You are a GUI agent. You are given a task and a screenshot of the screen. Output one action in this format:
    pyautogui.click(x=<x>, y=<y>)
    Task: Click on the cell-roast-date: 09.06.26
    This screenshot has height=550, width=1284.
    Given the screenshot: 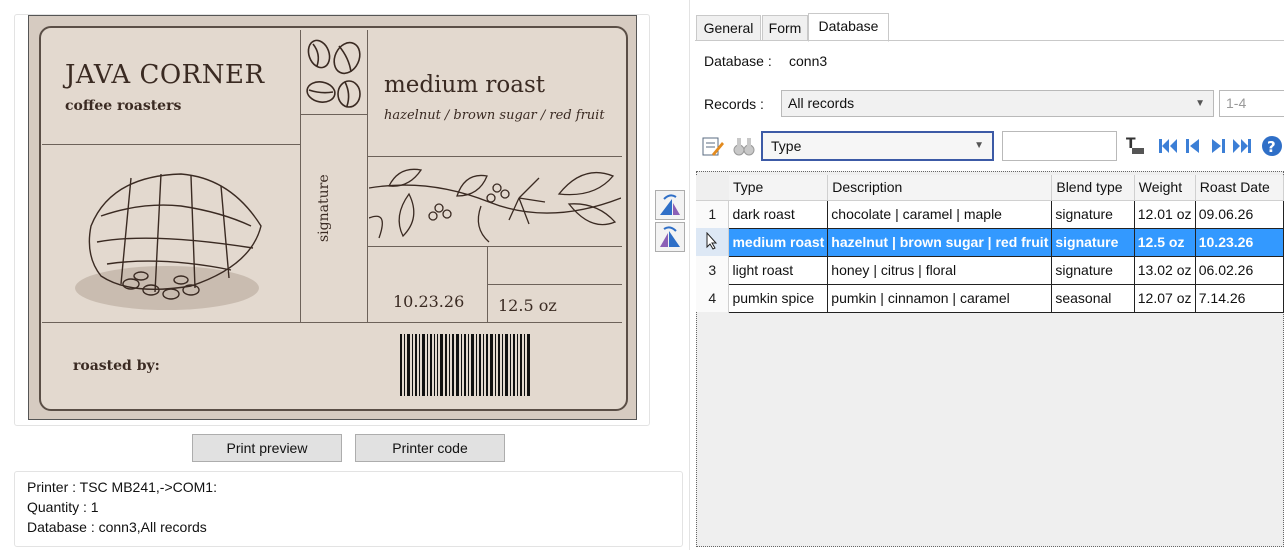 What is the action you would take?
    pyautogui.click(x=1239, y=214)
    